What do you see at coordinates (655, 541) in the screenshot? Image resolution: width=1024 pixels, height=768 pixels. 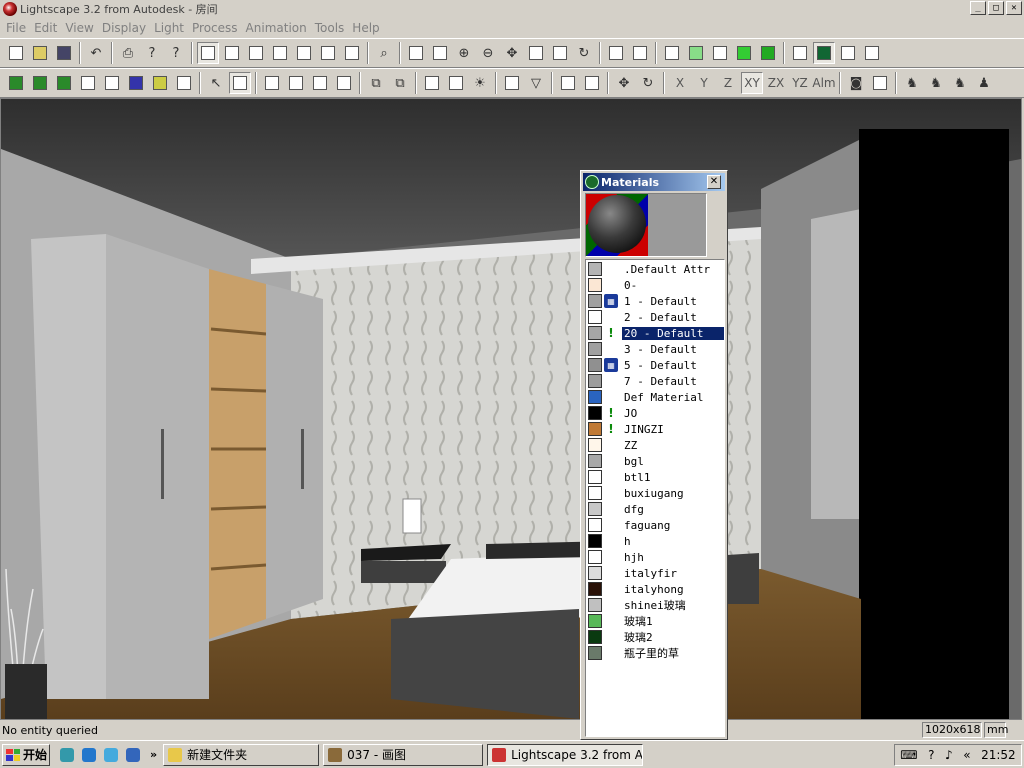 I see `material-item: h` at bounding box center [655, 541].